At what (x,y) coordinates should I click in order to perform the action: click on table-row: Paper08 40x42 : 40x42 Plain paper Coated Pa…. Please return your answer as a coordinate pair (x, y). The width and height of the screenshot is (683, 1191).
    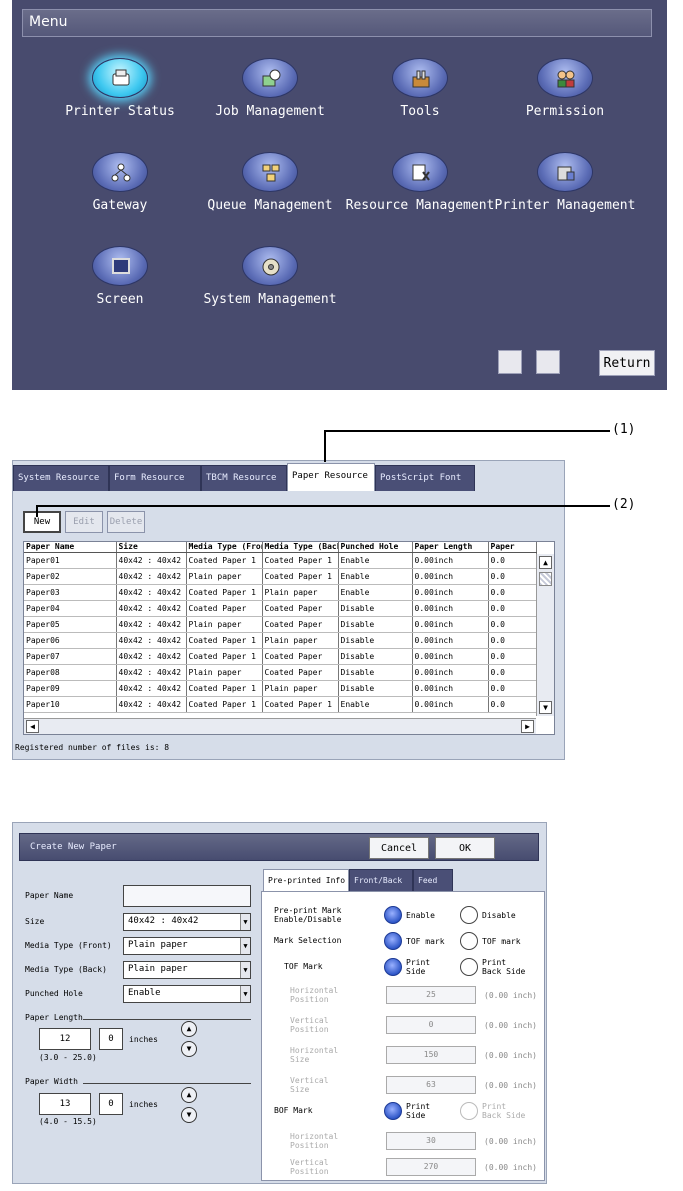
    Looking at the image, I should click on (280, 672).